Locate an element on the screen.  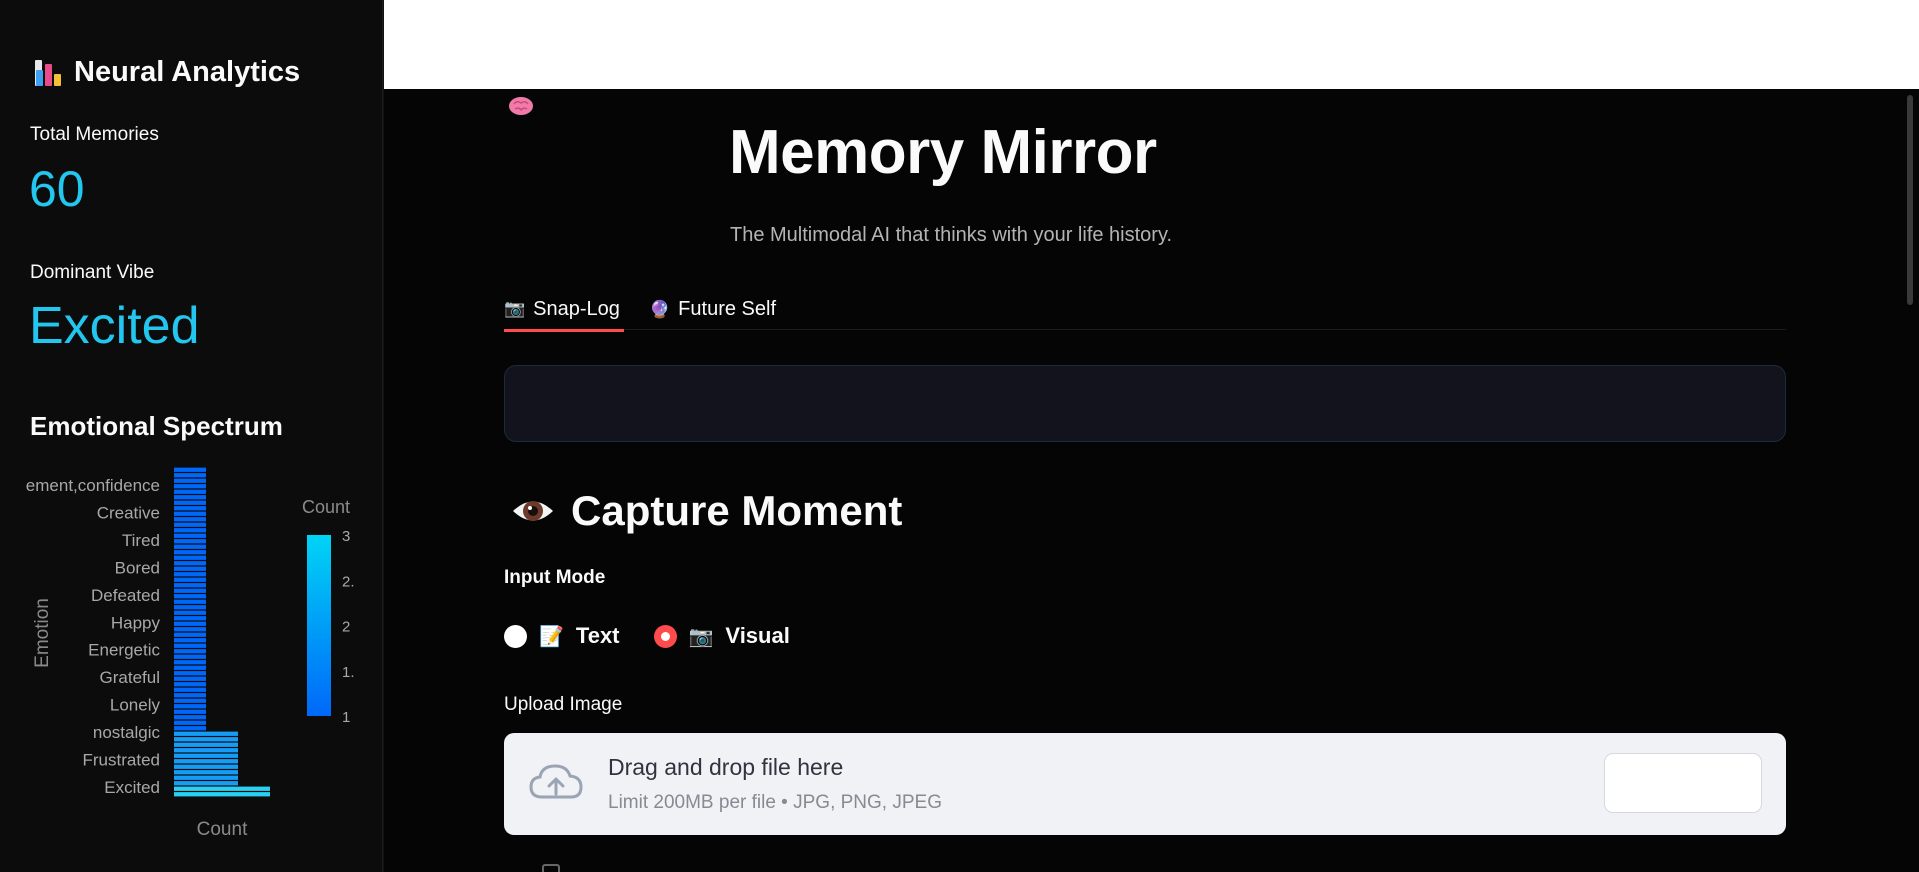
sidebar-title-text: Neural Analytics is located at coordinates (187, 72).